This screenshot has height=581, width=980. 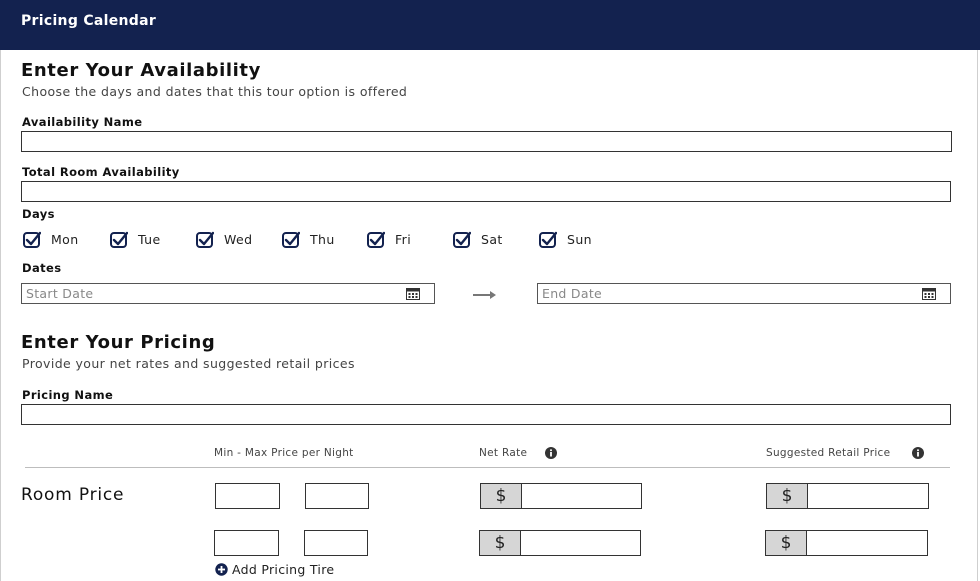 I want to click on day-checkbox-tue: Tue, so click(x=135, y=239).